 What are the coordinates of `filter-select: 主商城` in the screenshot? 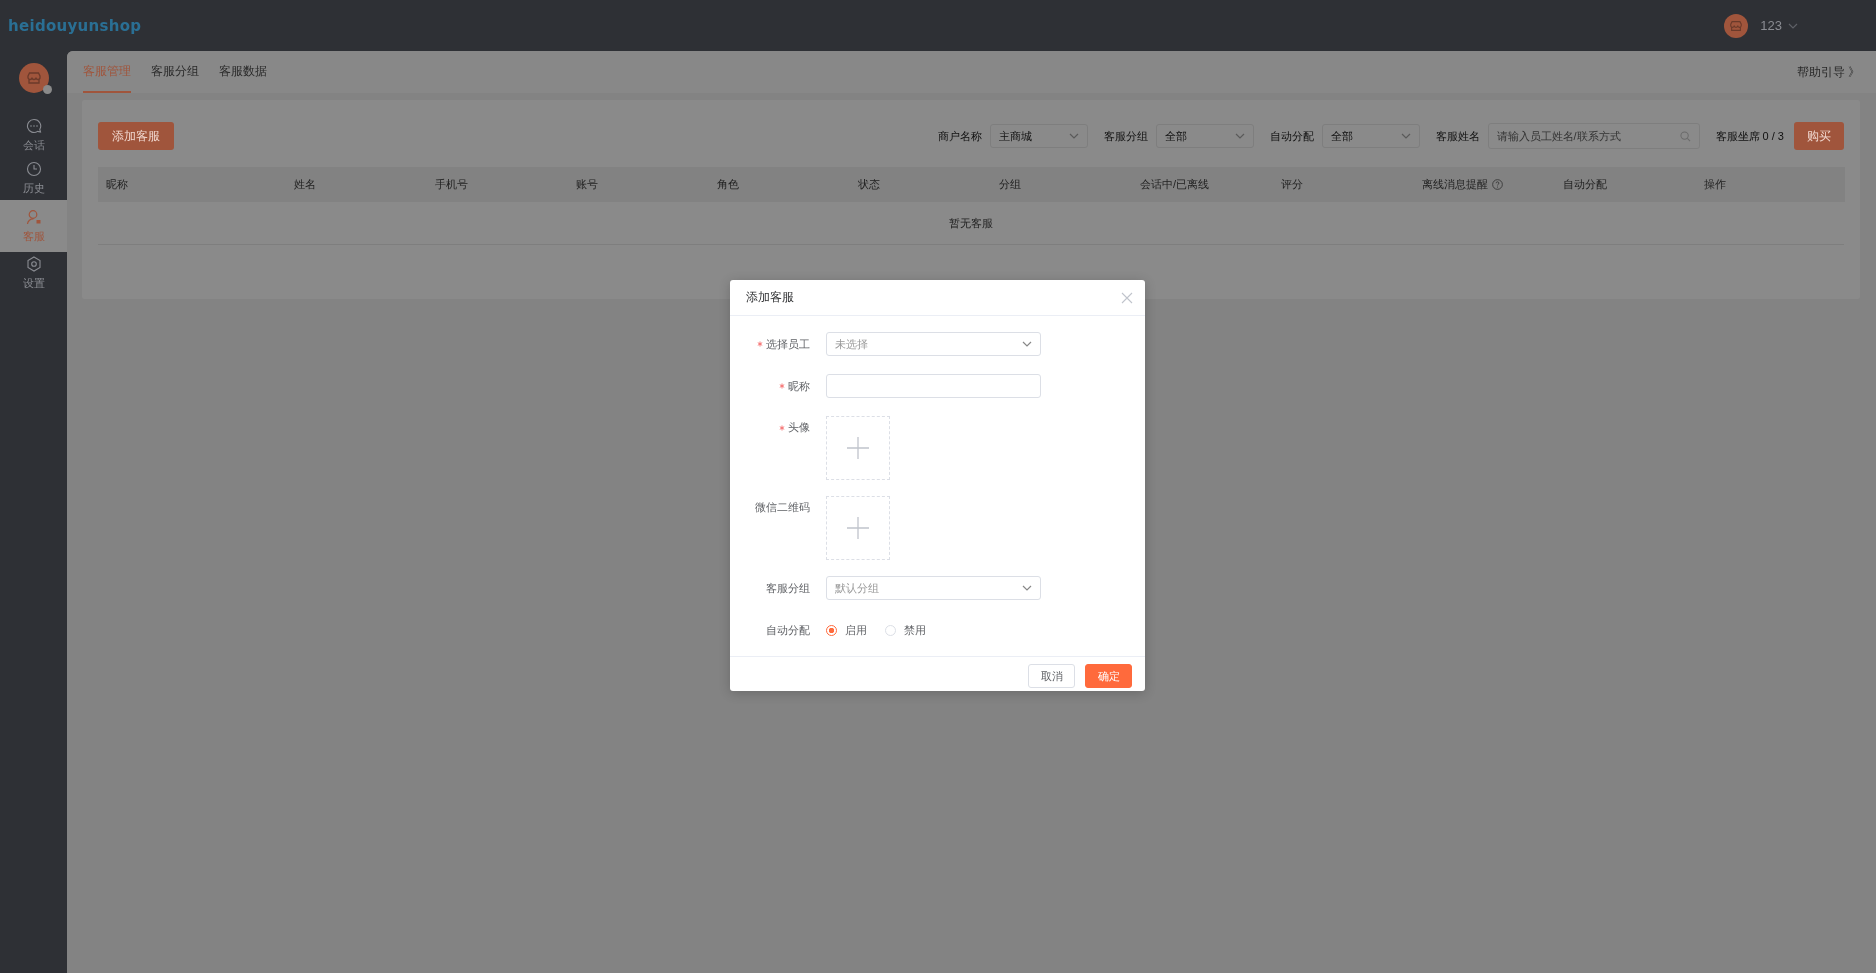 It's located at (1038, 136).